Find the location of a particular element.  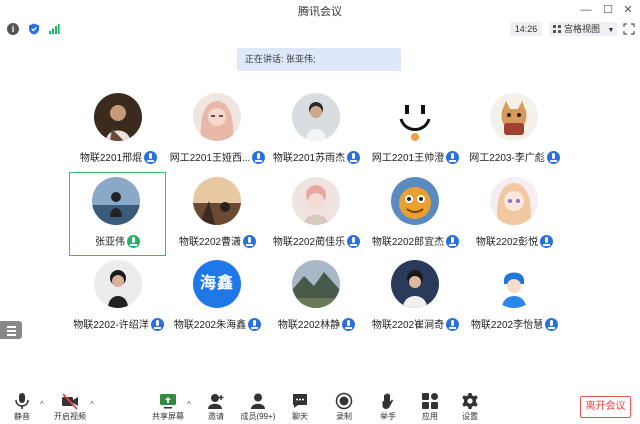

gear-icon is located at coordinates (470, 401).